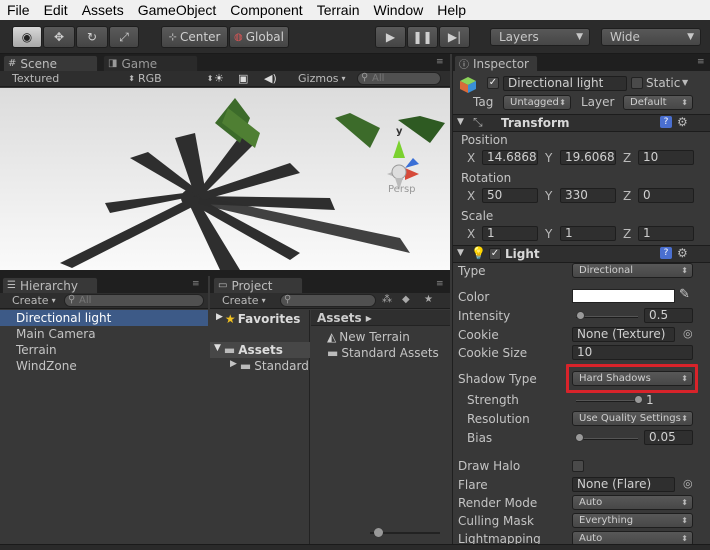  Describe the element at coordinates (422, 37) in the screenshot. I see `pause-button: ❚❚` at that location.